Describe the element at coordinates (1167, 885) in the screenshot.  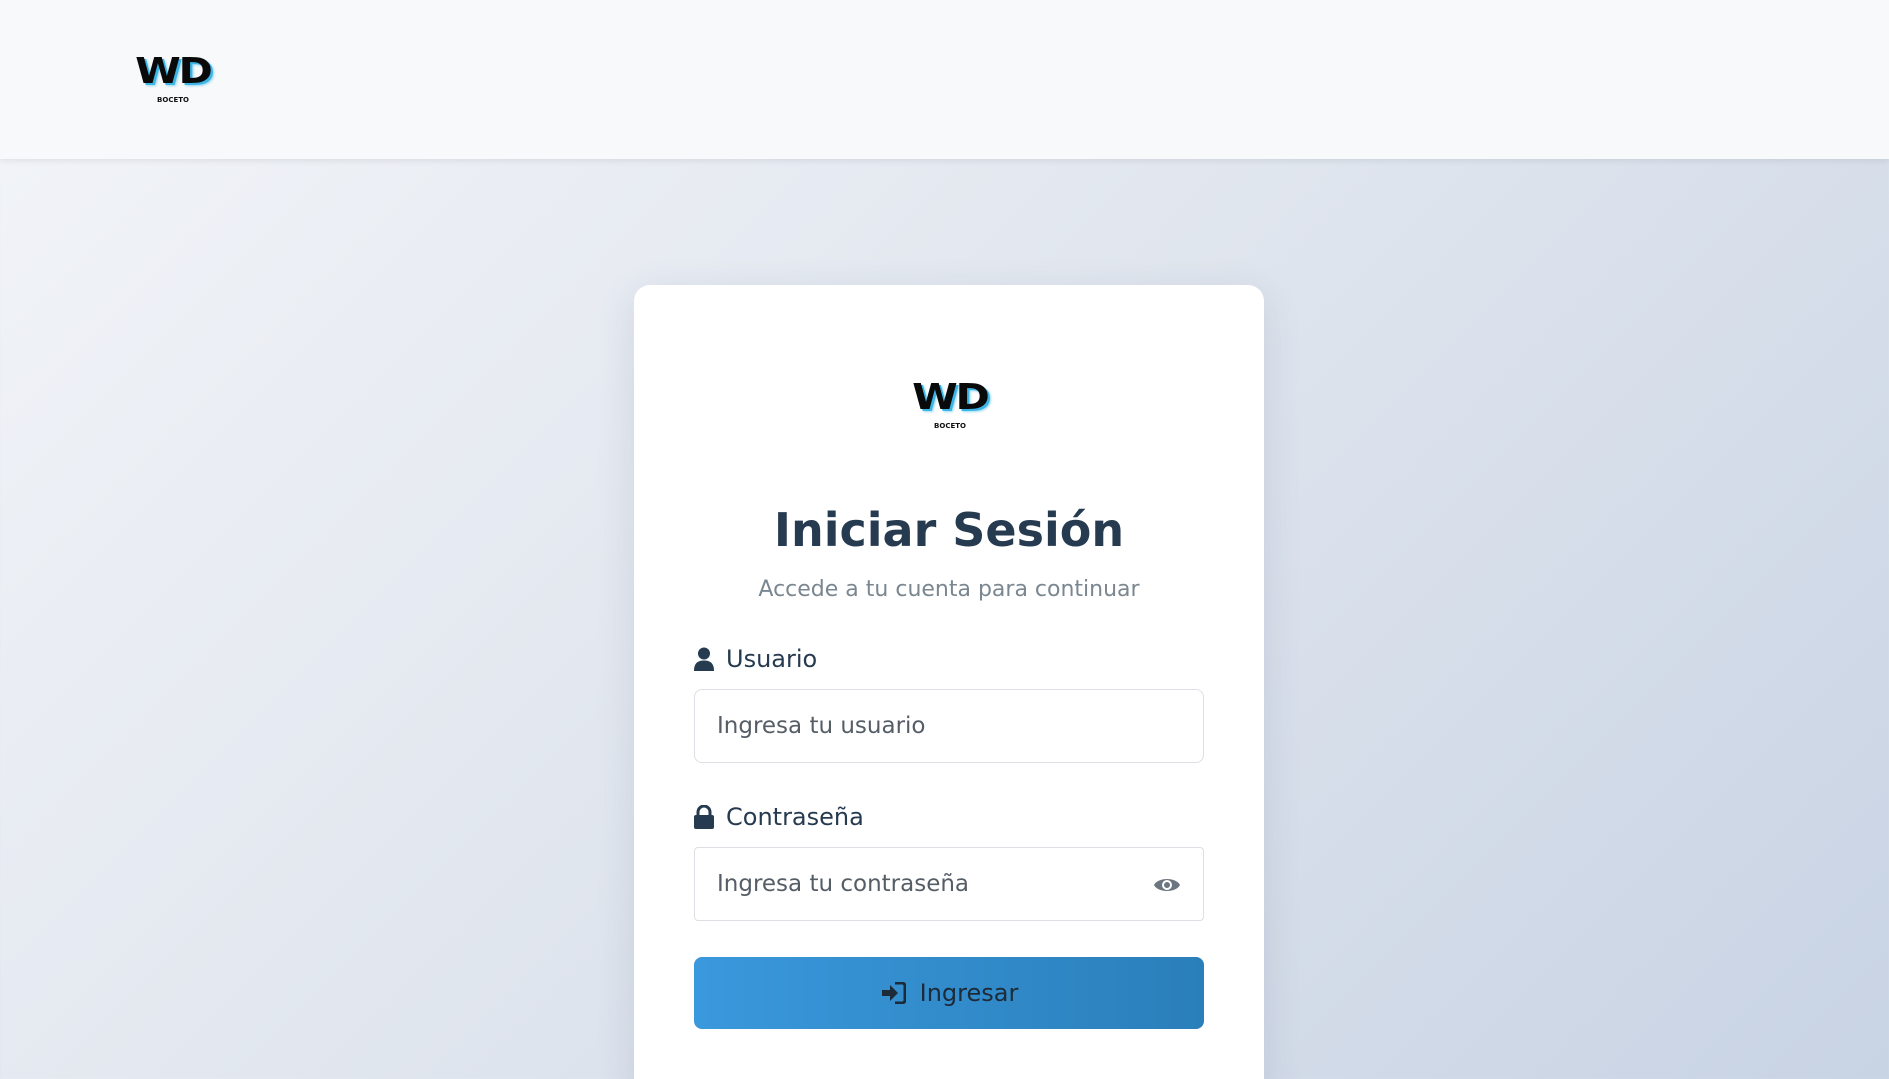
I see `eye-icon` at that location.